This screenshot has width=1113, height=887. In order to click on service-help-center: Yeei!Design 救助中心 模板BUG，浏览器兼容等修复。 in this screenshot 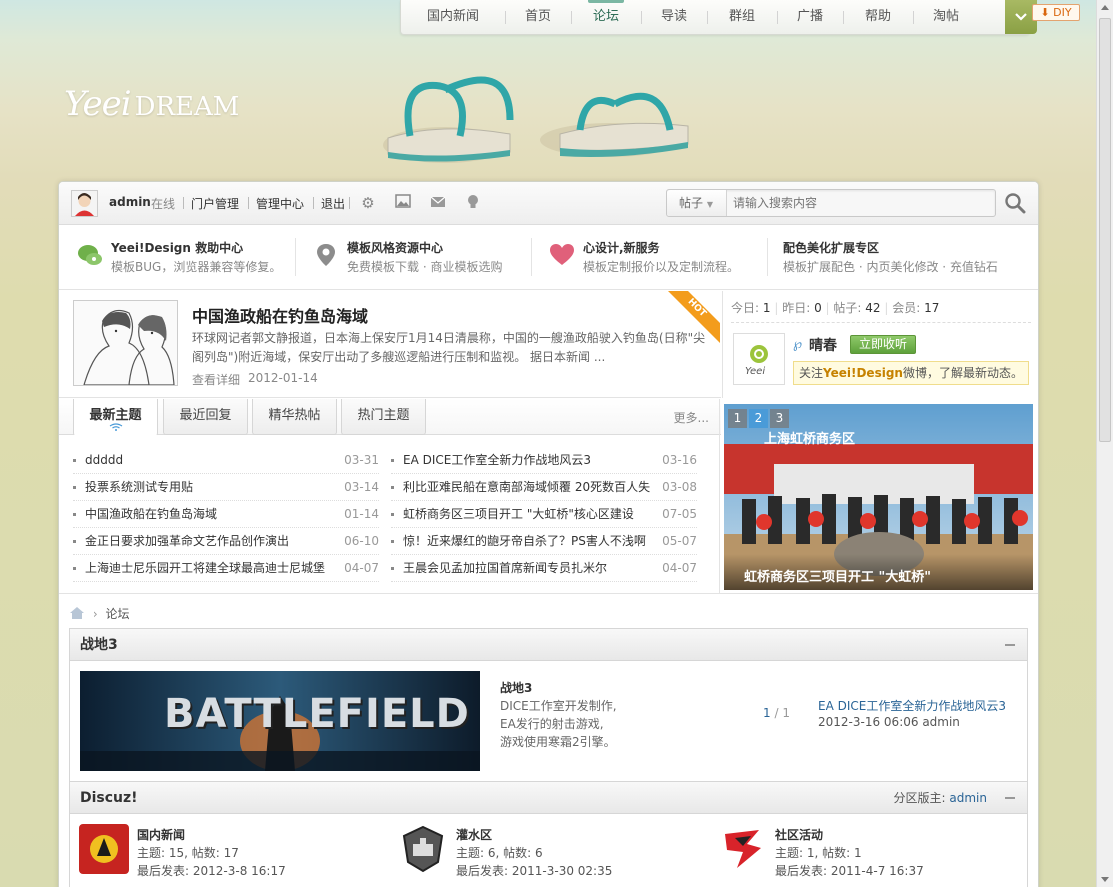, I will do `click(180, 258)`.